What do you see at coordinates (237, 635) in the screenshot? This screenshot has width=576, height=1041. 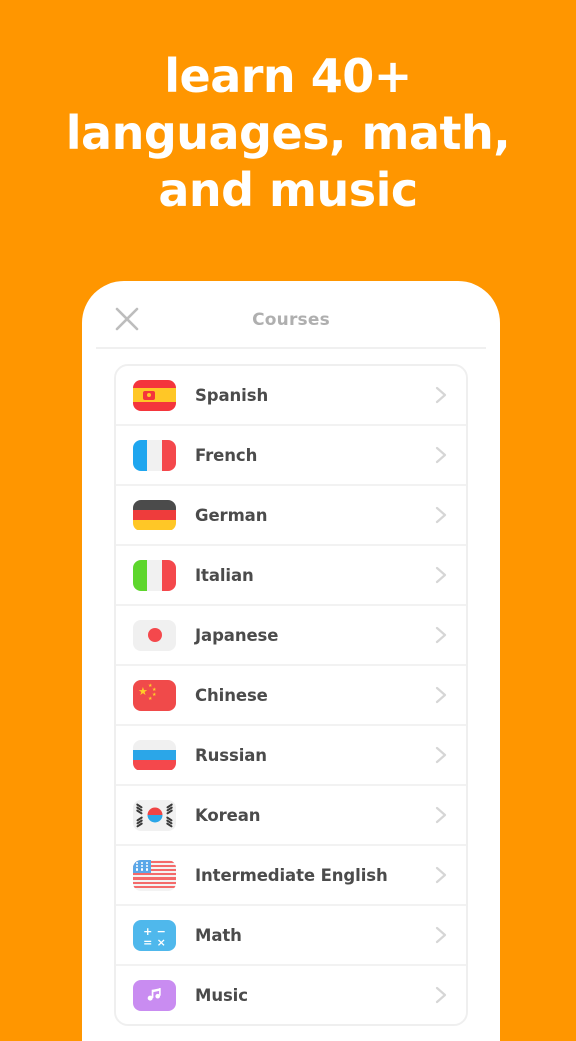 I see `course-label: Japanese` at bounding box center [237, 635].